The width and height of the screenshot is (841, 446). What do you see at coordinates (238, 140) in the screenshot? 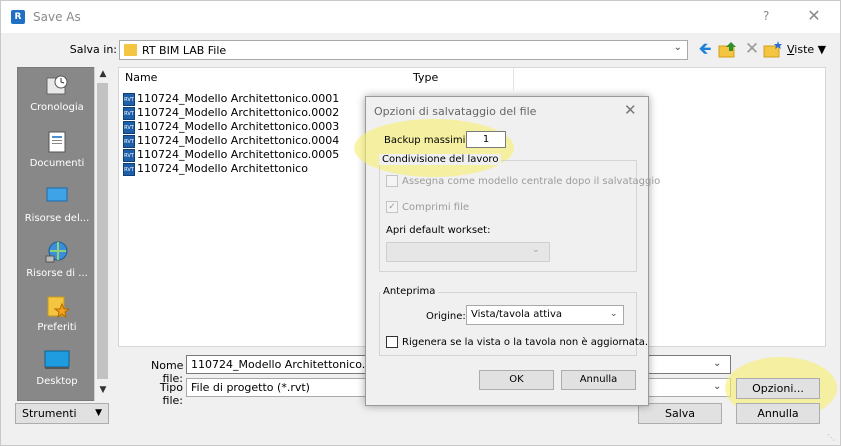
I see `file-name: 110724_Modello Architettonico.0004` at bounding box center [238, 140].